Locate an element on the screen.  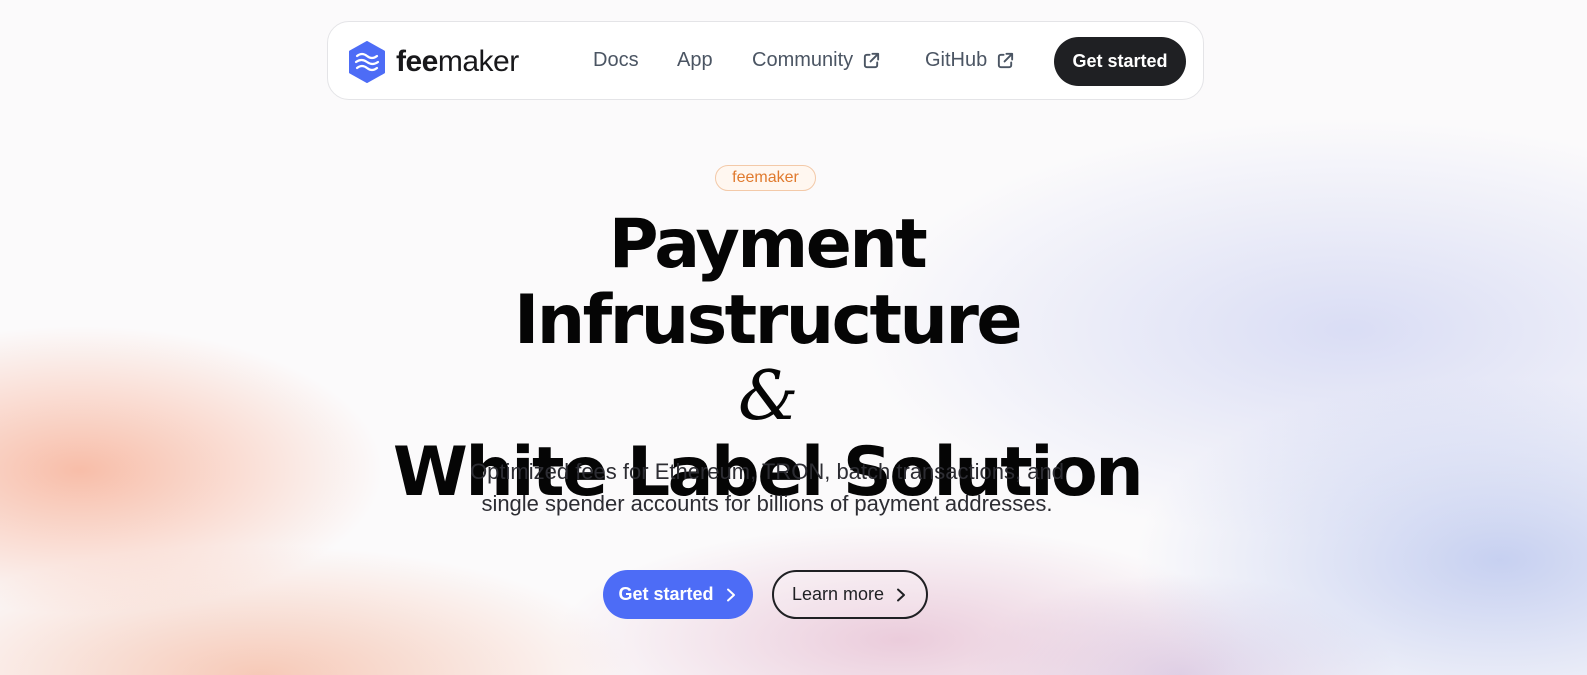
nav-link-label: App is located at coordinates (695, 60).